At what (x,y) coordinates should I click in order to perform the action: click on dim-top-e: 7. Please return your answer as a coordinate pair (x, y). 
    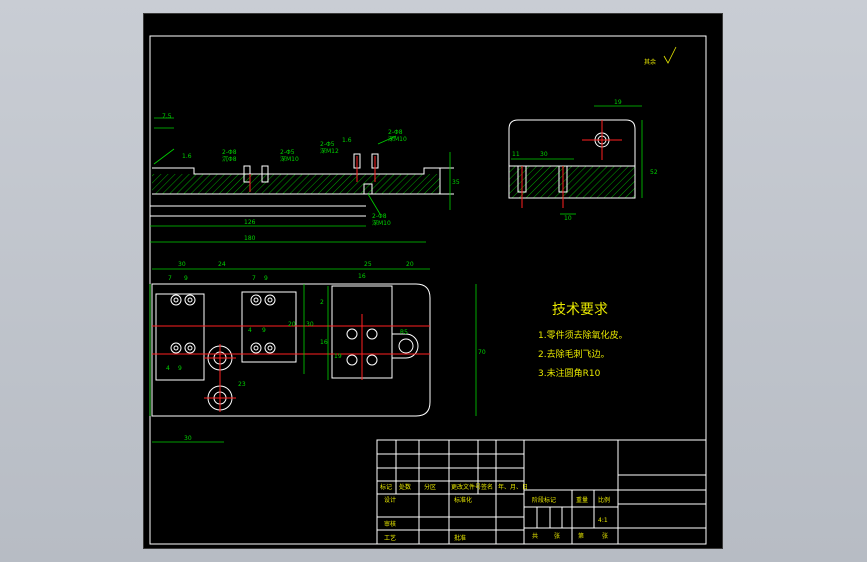
    Looking at the image, I should click on (254, 278).